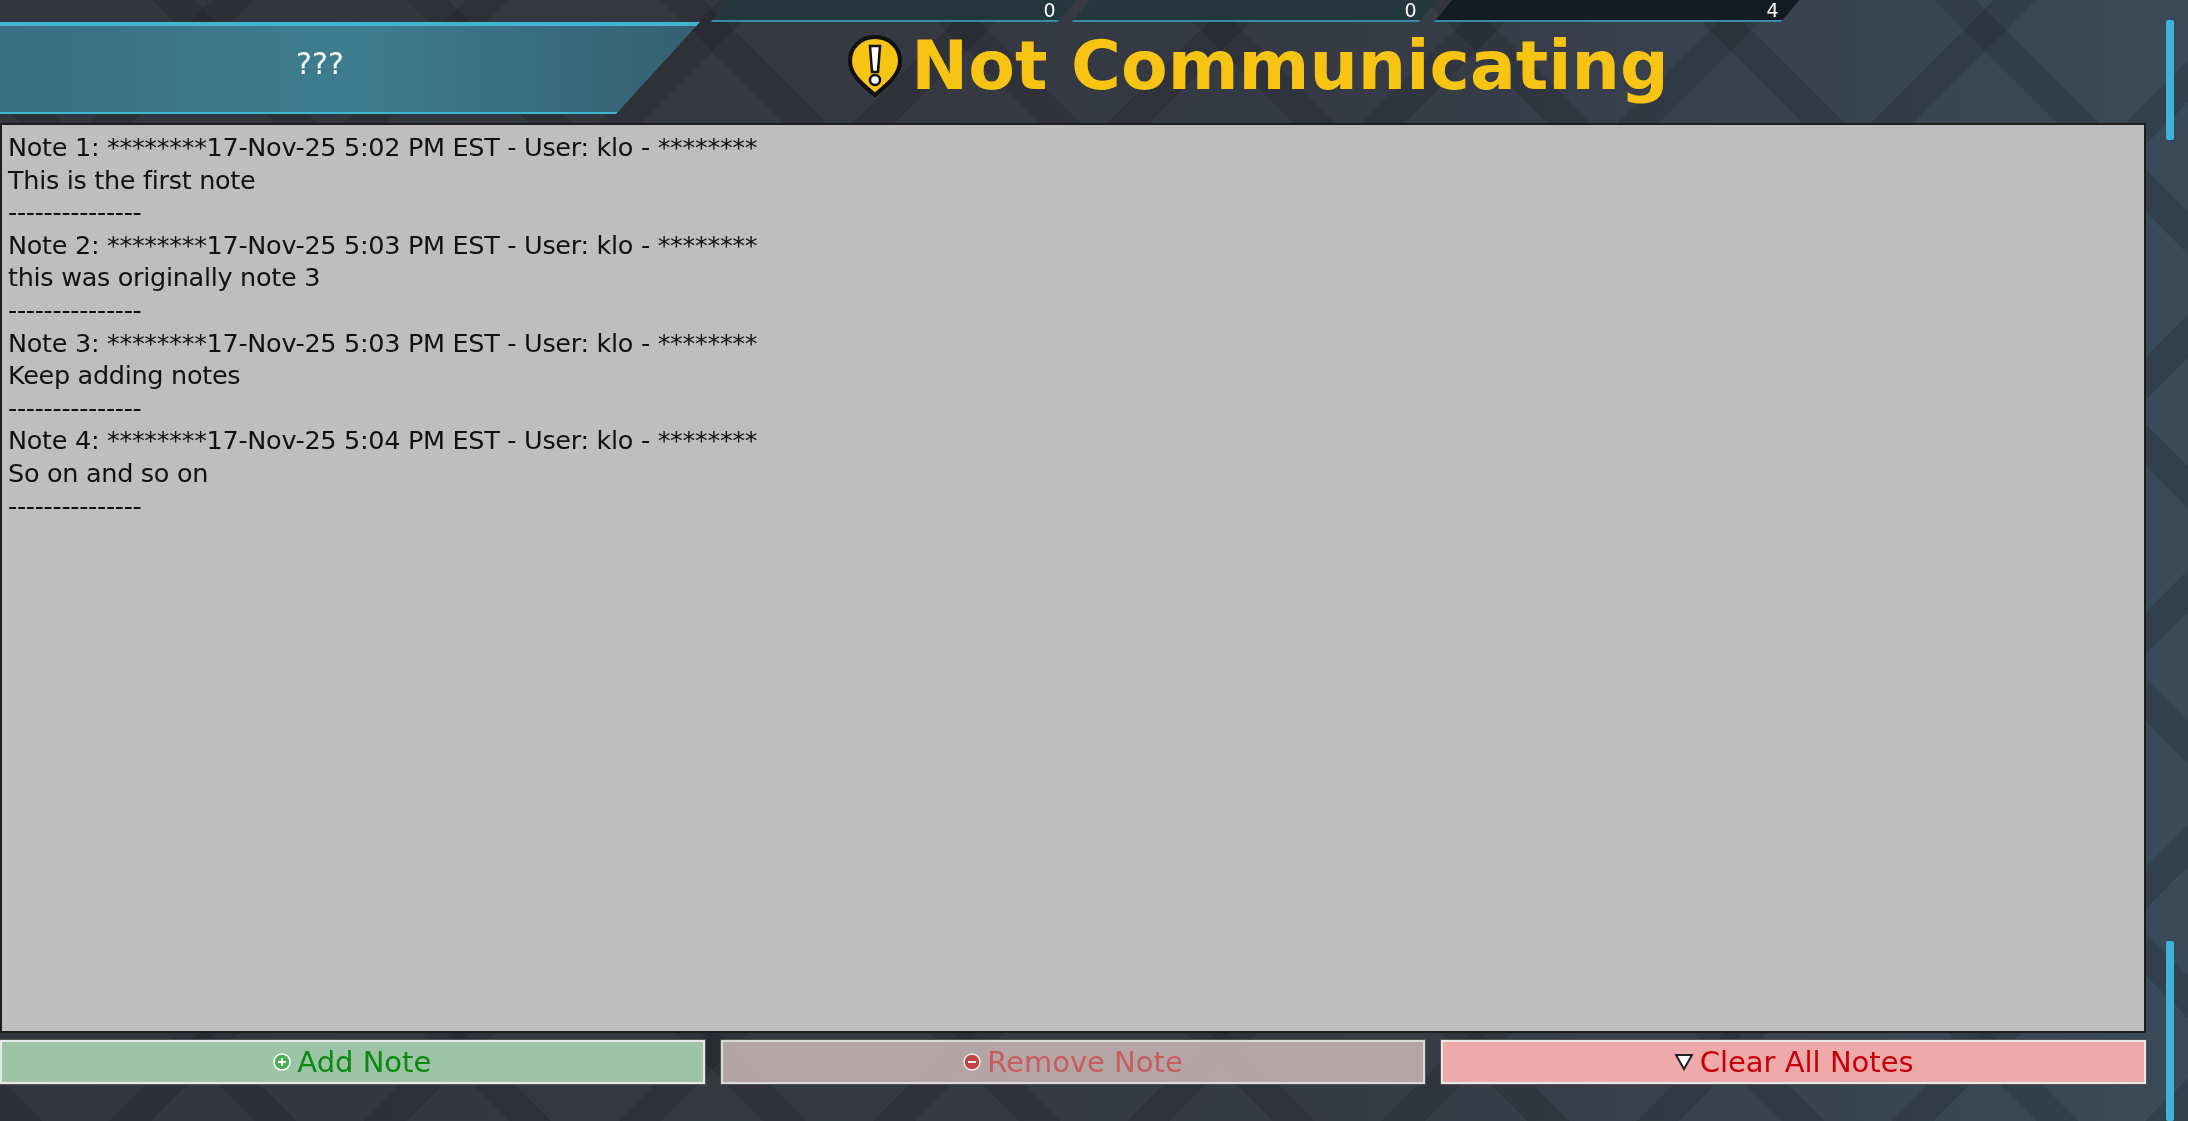 The height and width of the screenshot is (1121, 2188). What do you see at coordinates (383, 343) in the screenshot?
I see `note-header: Note 3: ********17-Nov-25 5:03 PM EST - User: klo - ********` at bounding box center [383, 343].